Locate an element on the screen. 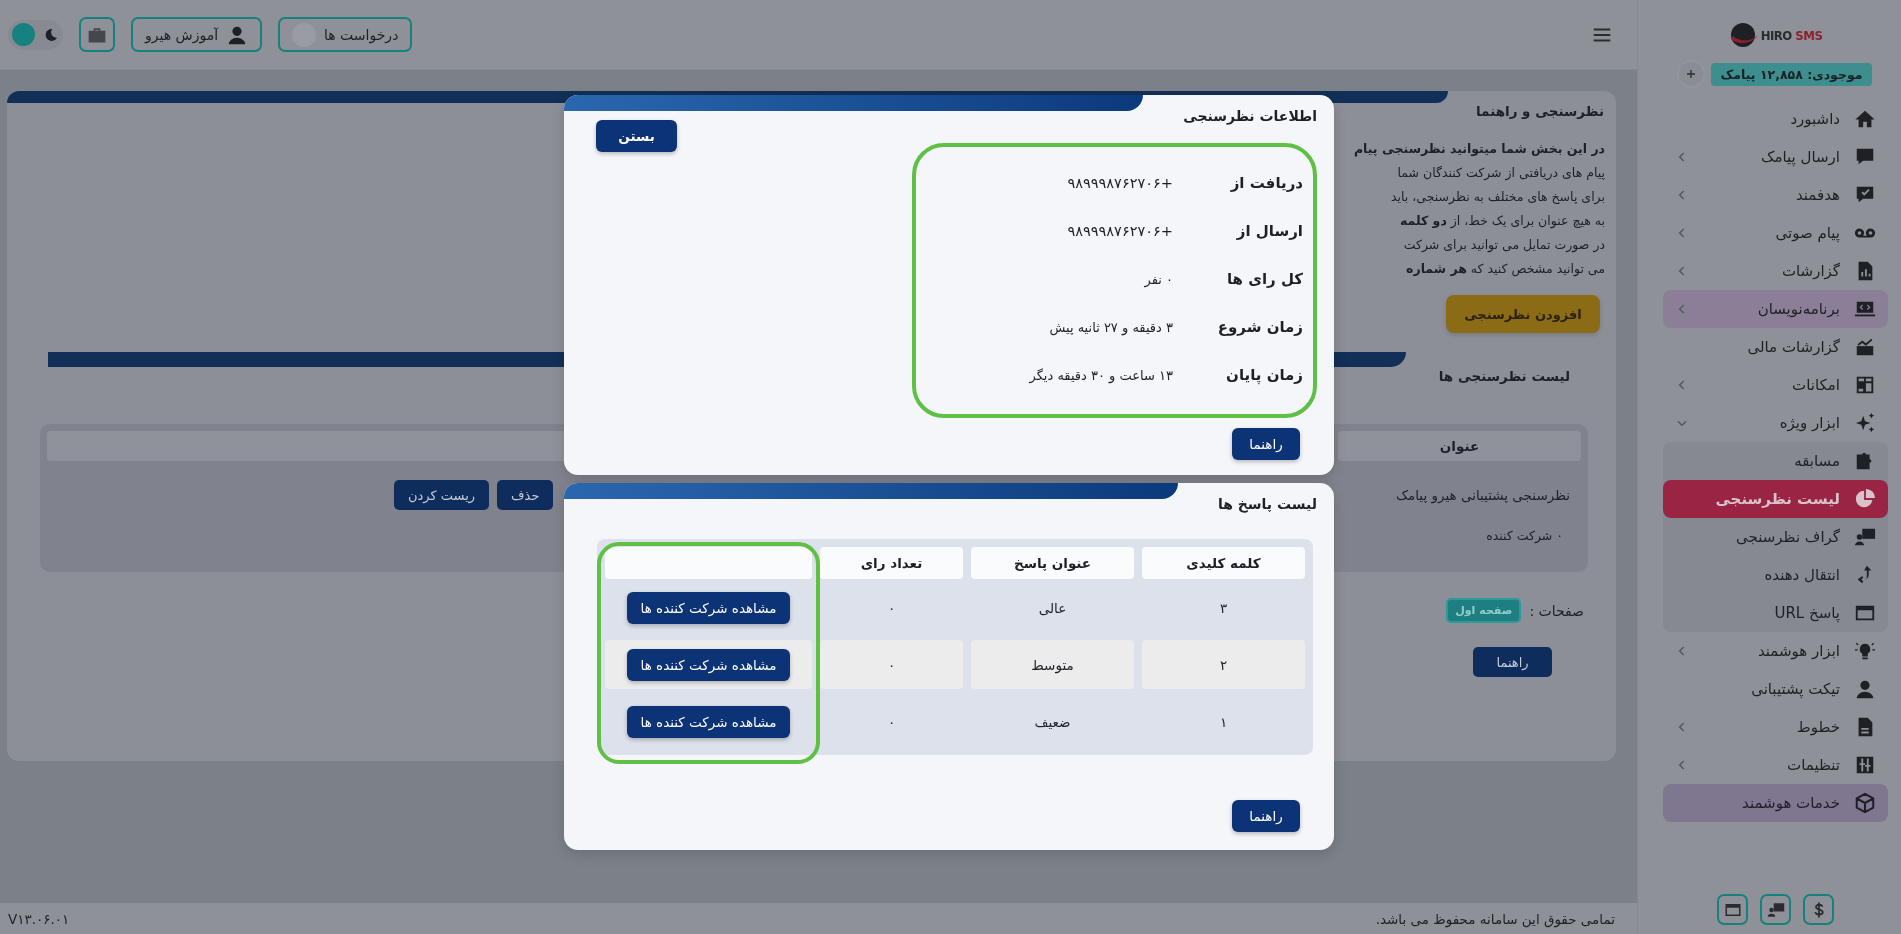  moon-icon is located at coordinates (51, 34).